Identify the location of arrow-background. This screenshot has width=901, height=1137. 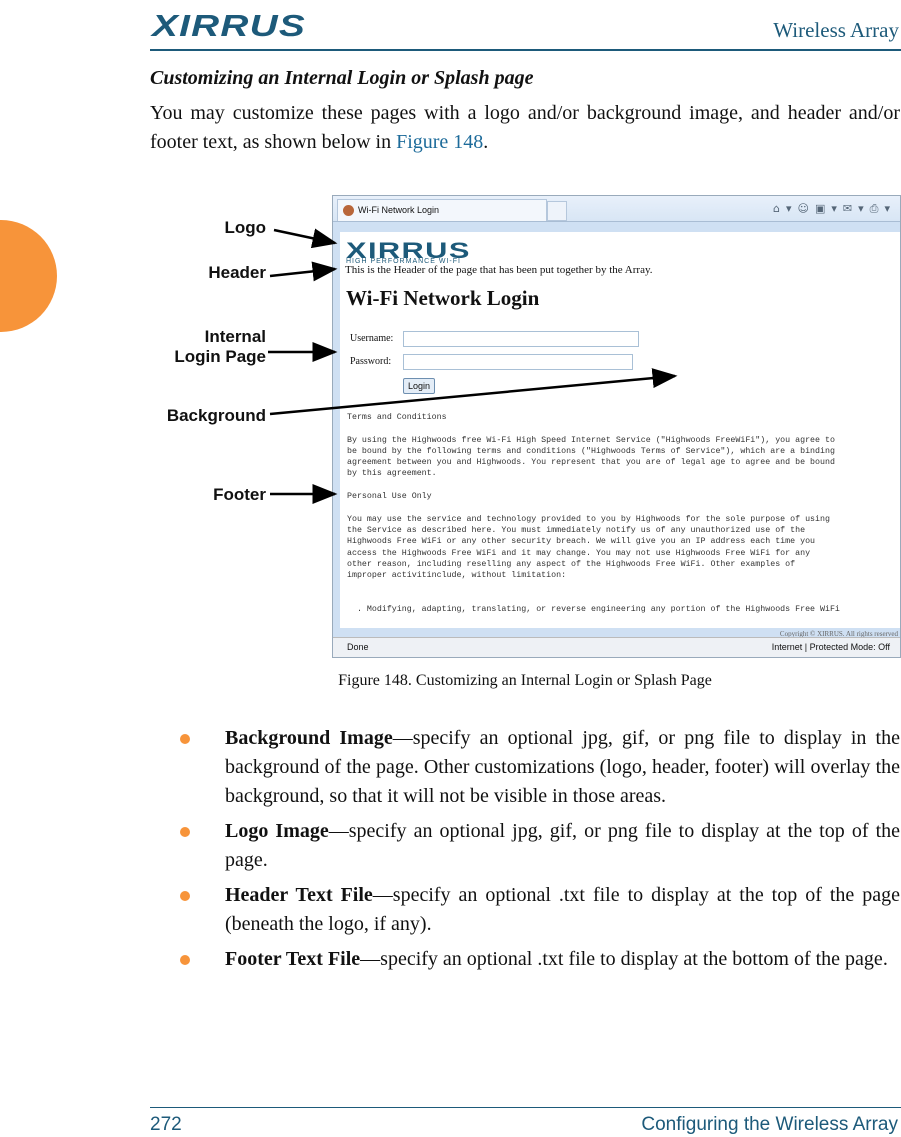
(473, 392).